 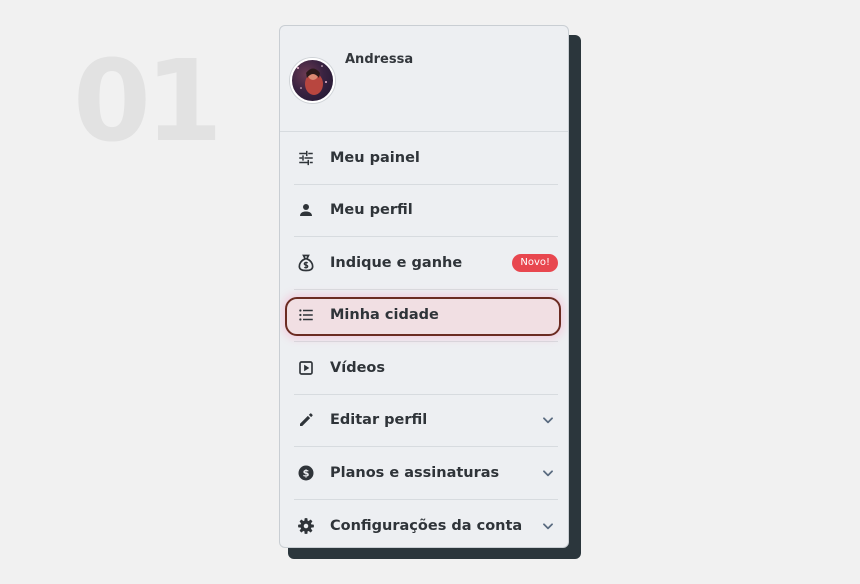 I want to click on menu-item-configuracoes-da-conta: Configurações da conta, so click(x=426, y=524).